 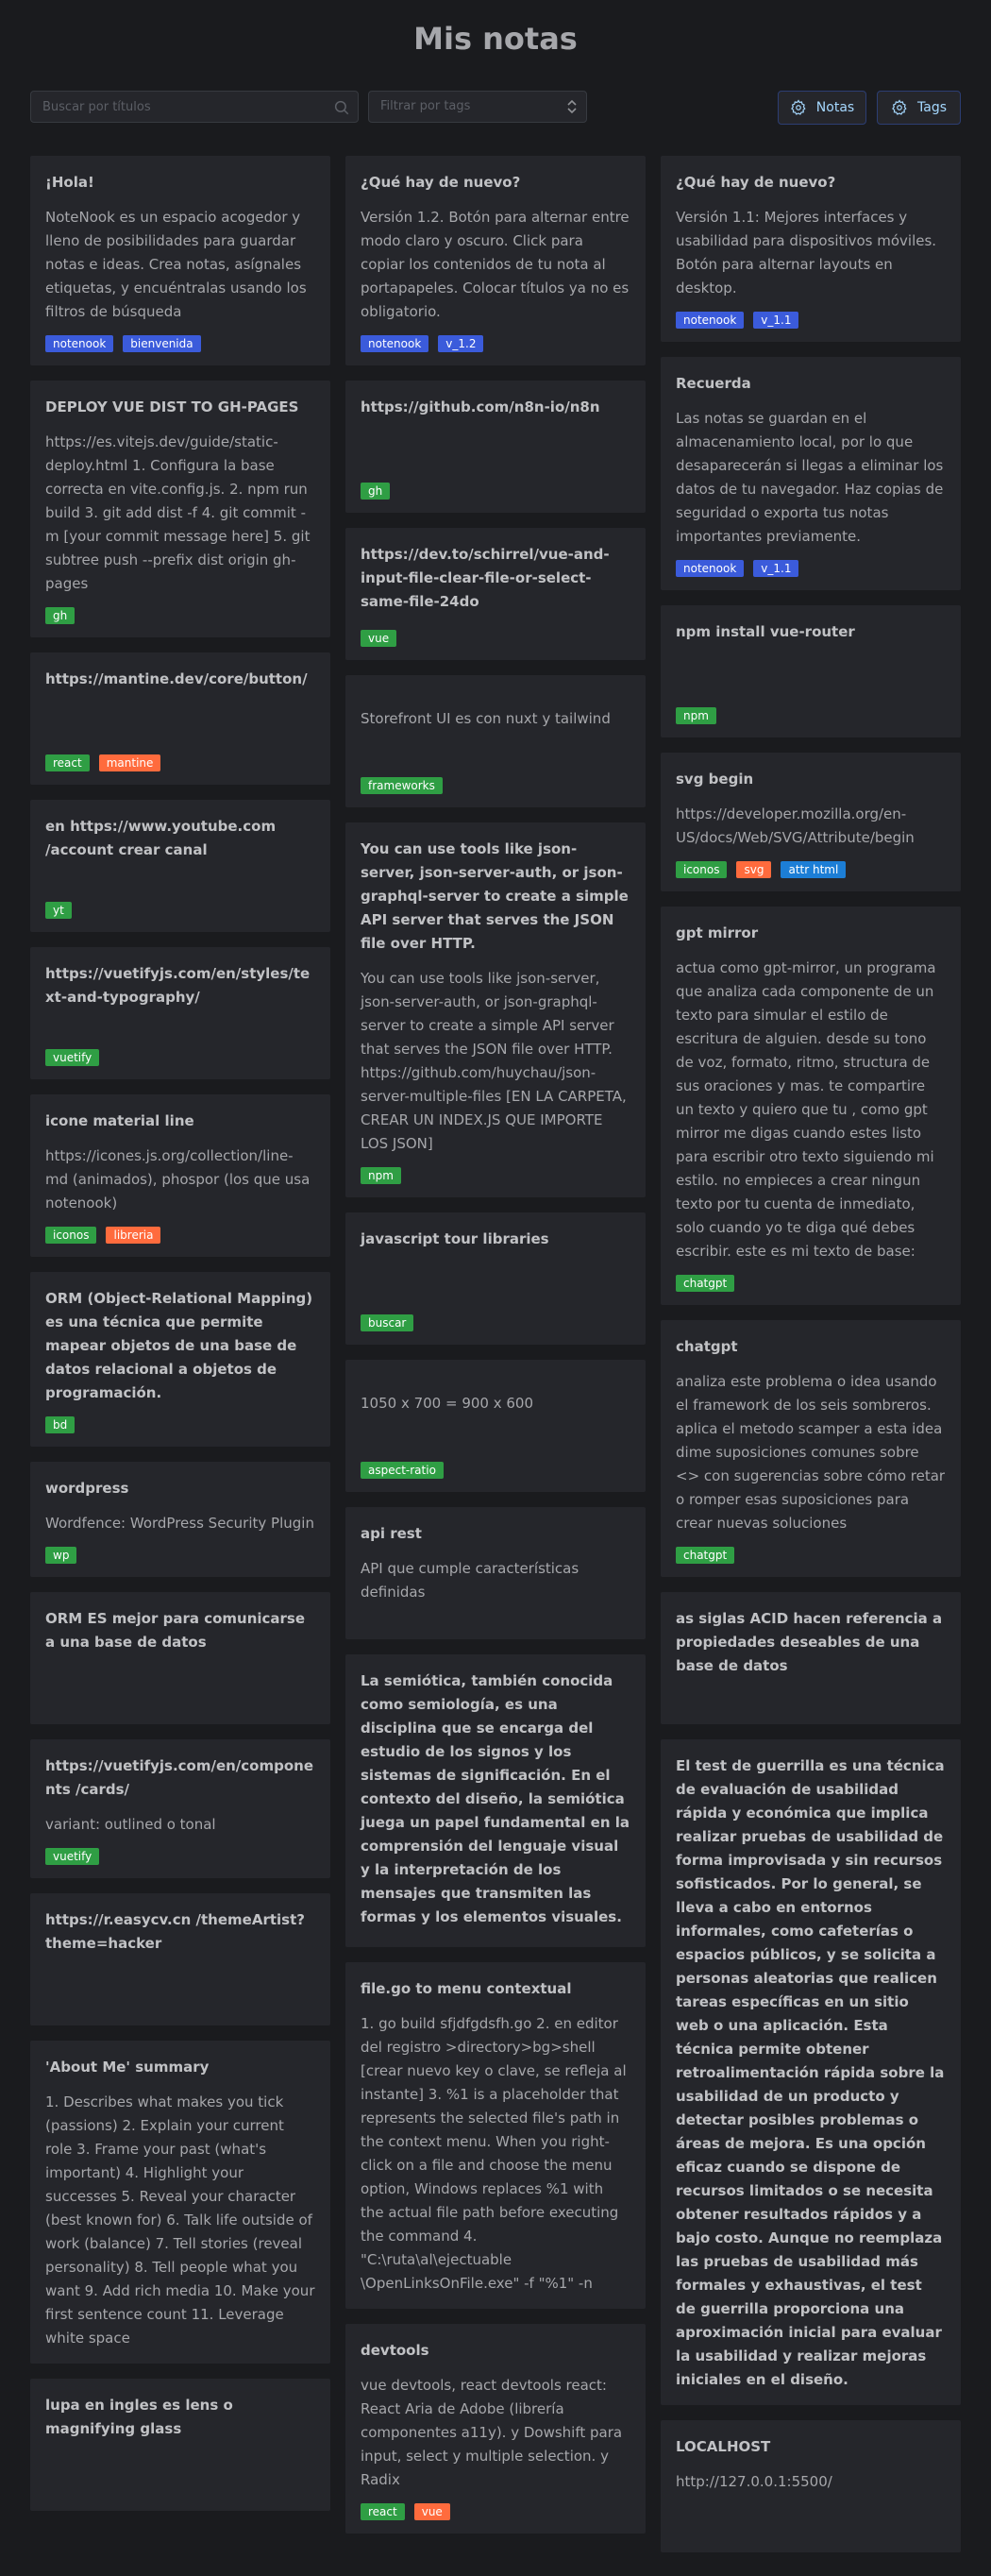 I want to click on note-tags: vue, so click(x=495, y=638).